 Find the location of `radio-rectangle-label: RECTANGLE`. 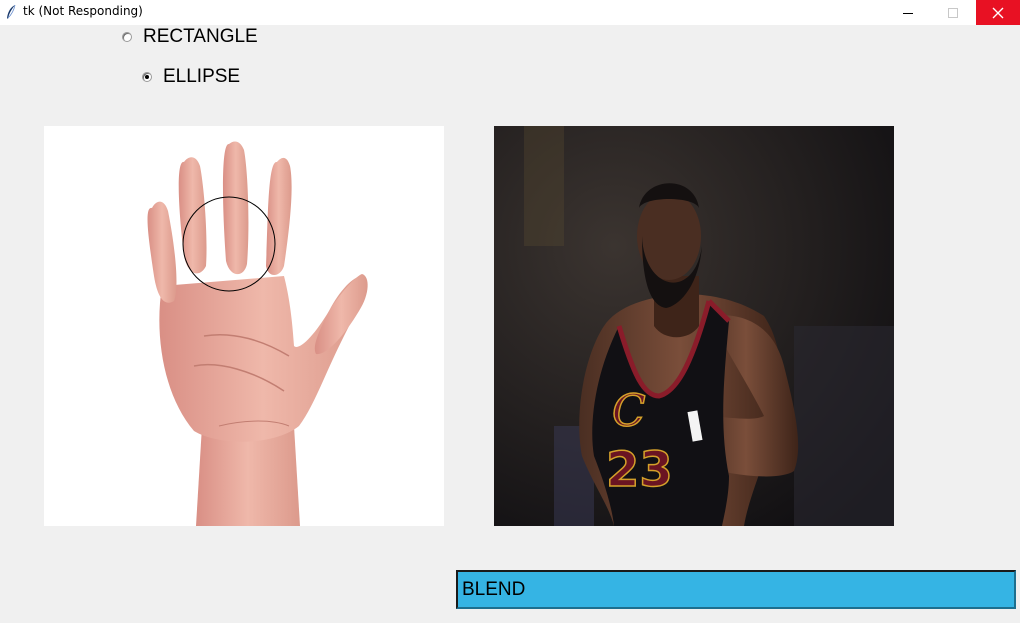

radio-rectangle-label: RECTANGLE is located at coordinates (200, 37).